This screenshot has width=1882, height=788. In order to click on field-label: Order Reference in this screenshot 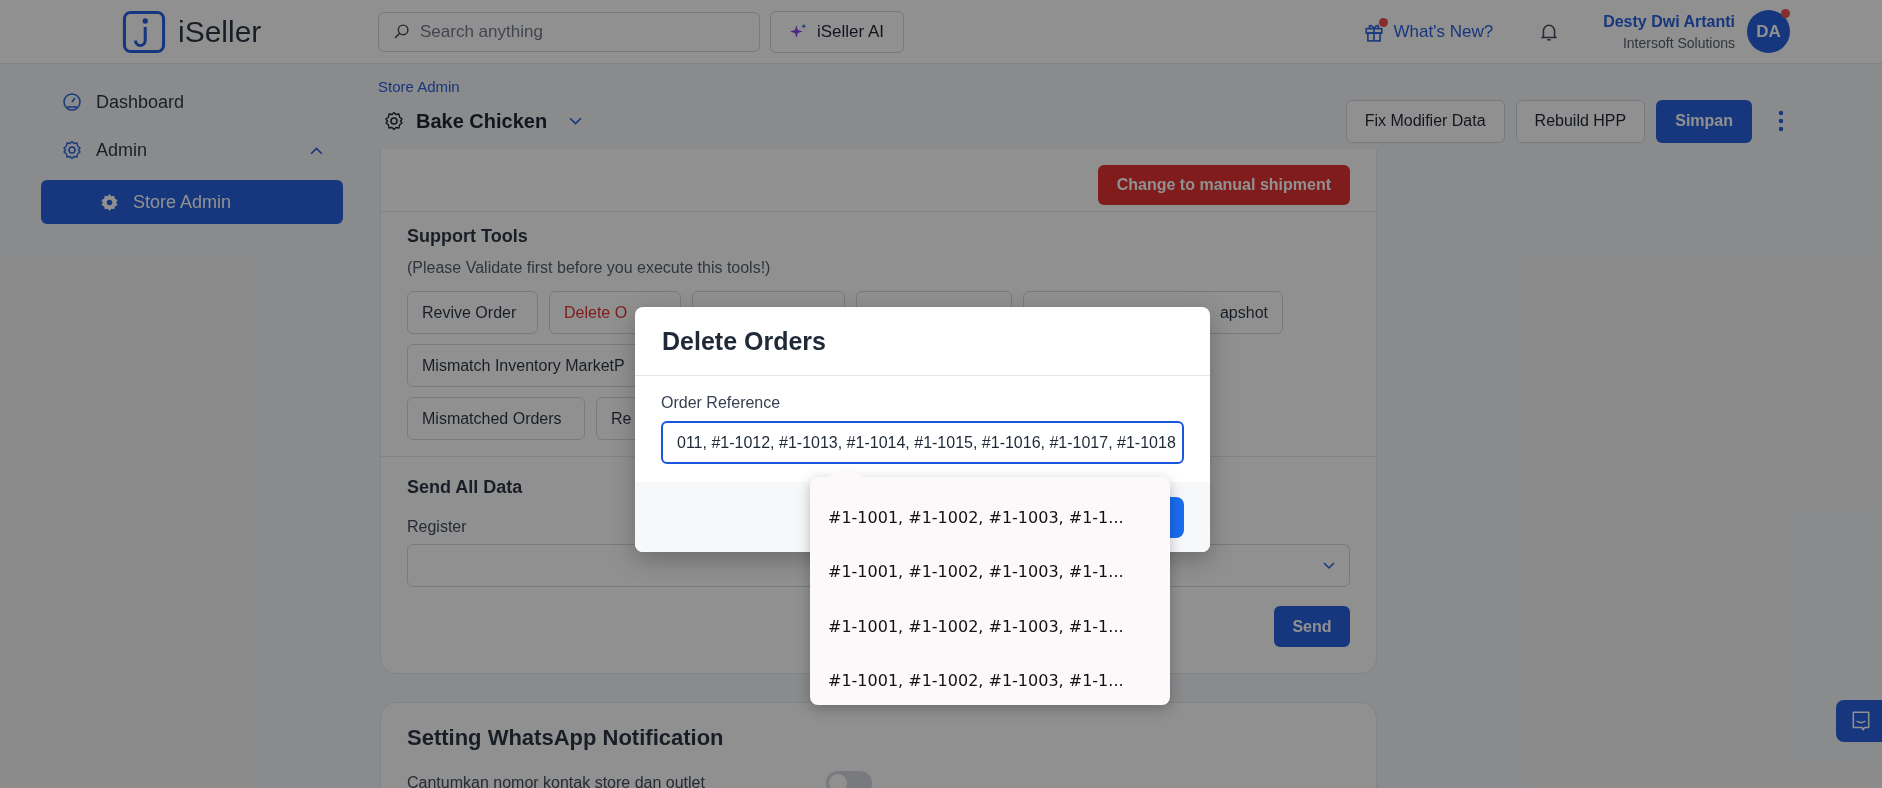, I will do `click(721, 403)`.